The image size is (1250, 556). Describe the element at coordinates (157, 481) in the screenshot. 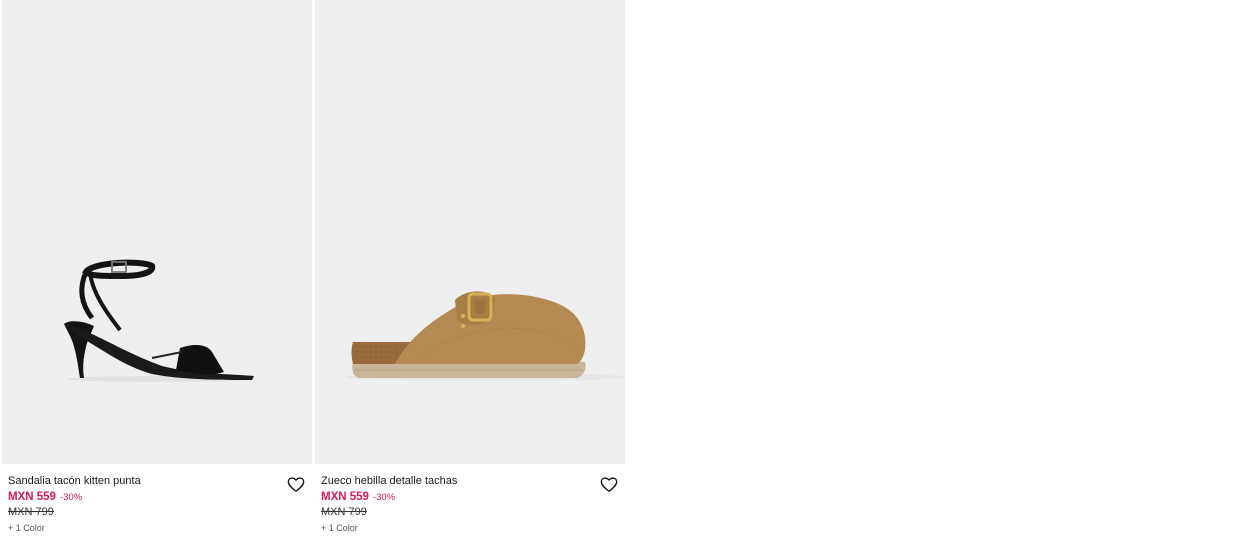

I see `product-name: Sandalia tacón kitten punta` at that location.